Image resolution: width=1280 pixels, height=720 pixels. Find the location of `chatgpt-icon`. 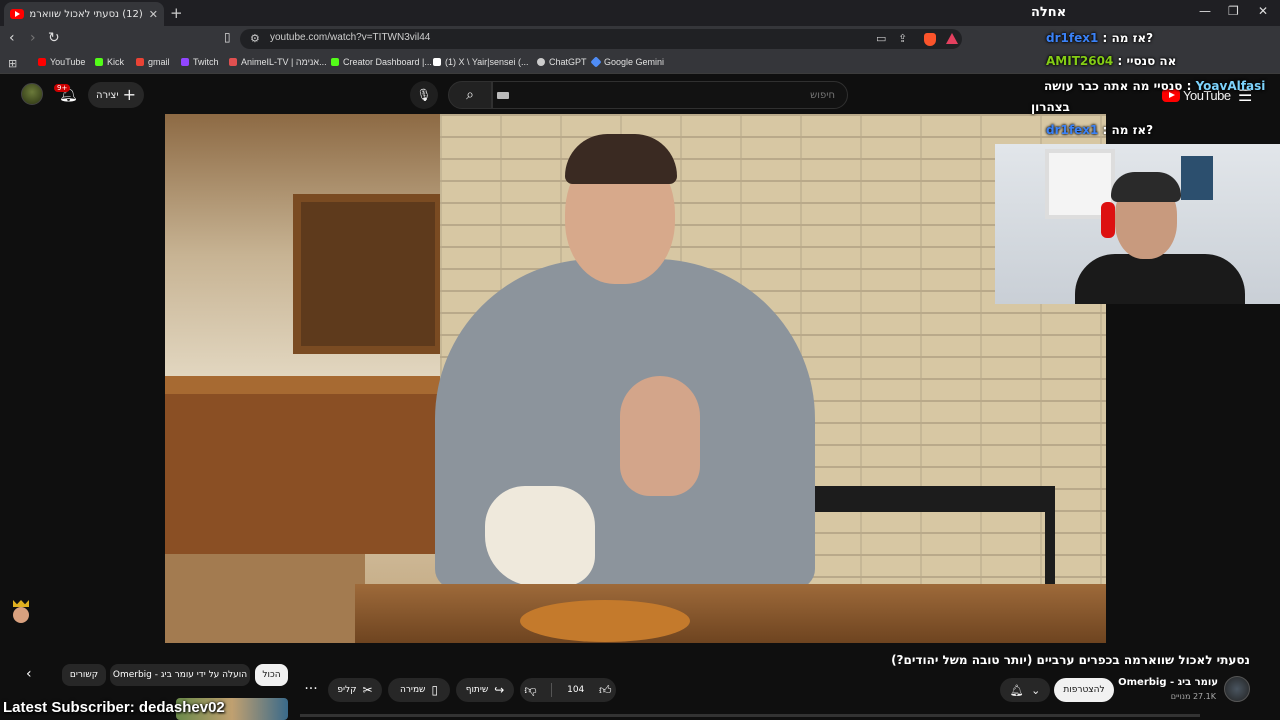

chatgpt-icon is located at coordinates (541, 62).